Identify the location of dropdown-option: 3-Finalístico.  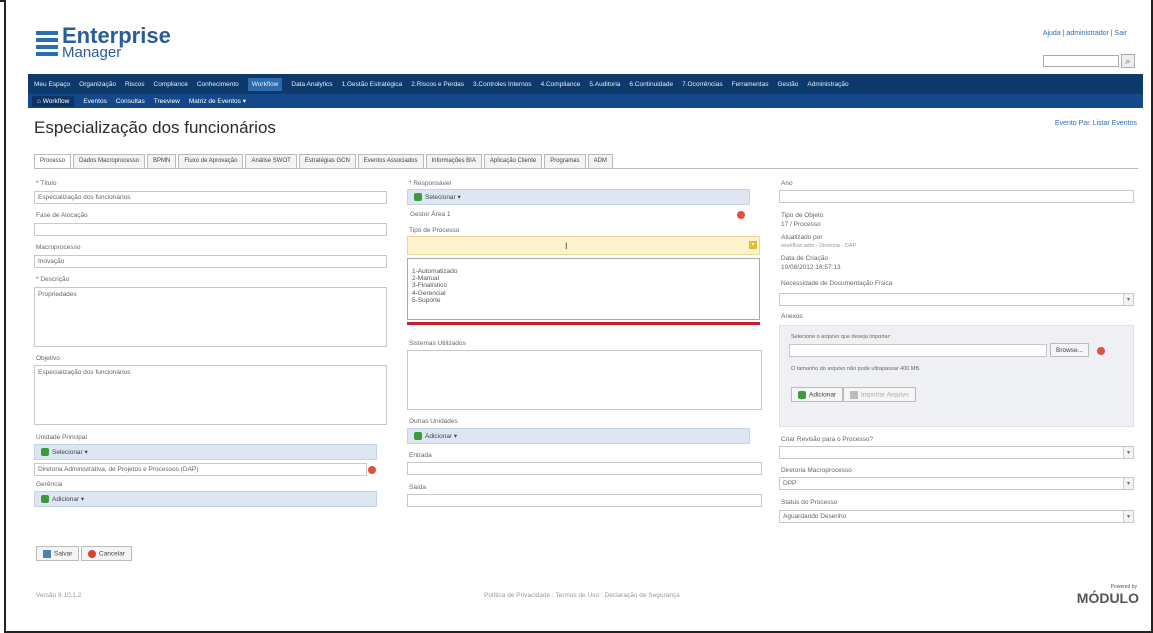
(583, 285).